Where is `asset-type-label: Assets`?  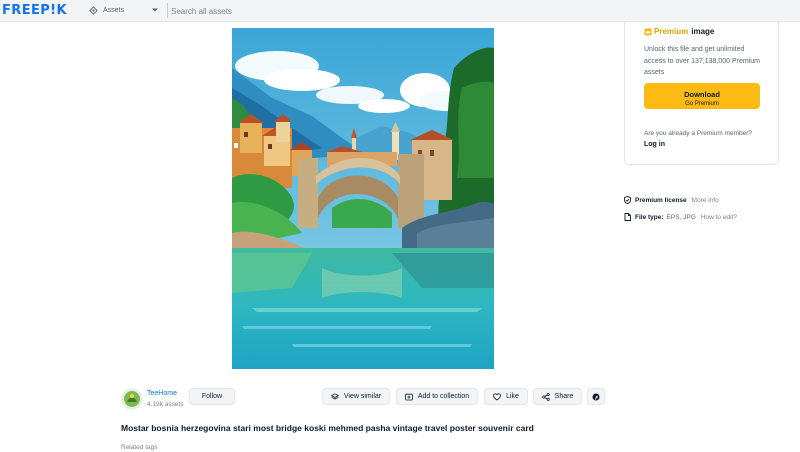
asset-type-label: Assets is located at coordinates (114, 10).